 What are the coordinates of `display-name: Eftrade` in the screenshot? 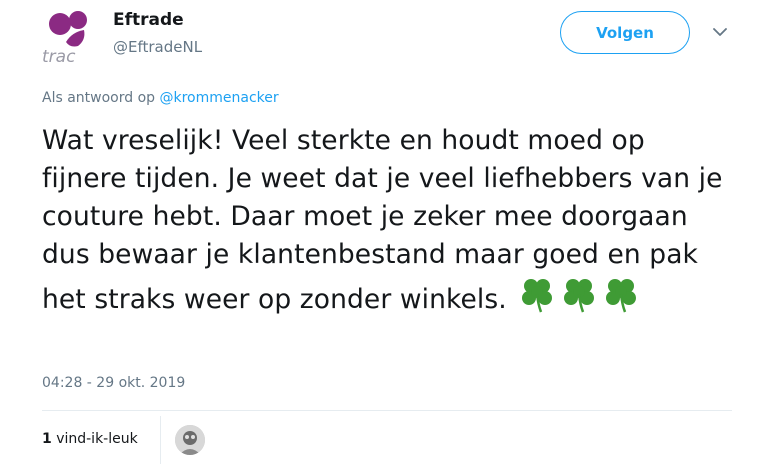 It's located at (148, 20).